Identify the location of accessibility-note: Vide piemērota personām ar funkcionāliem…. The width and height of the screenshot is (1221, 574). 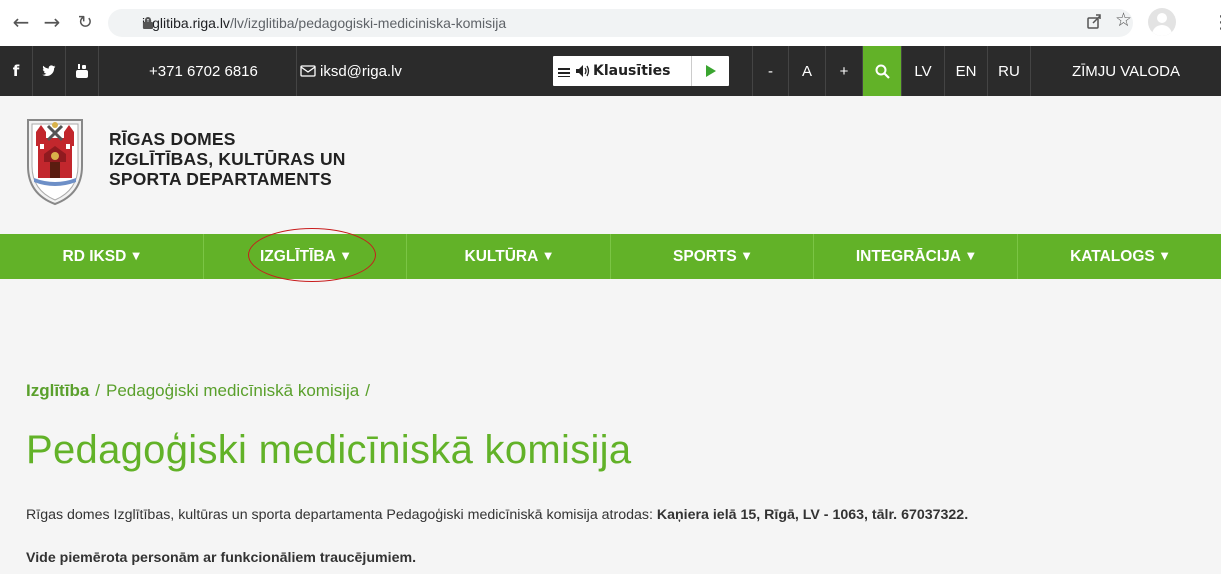
(221, 558).